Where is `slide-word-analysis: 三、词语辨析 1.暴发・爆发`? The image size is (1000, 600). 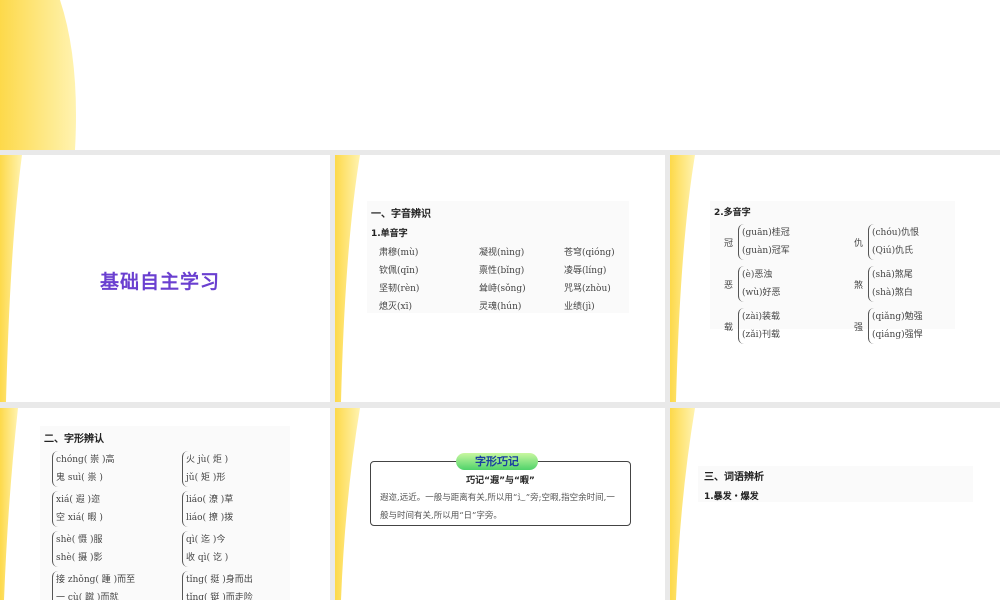 slide-word-analysis: 三、词语辨析 1.暴发・爆发 is located at coordinates (835, 504).